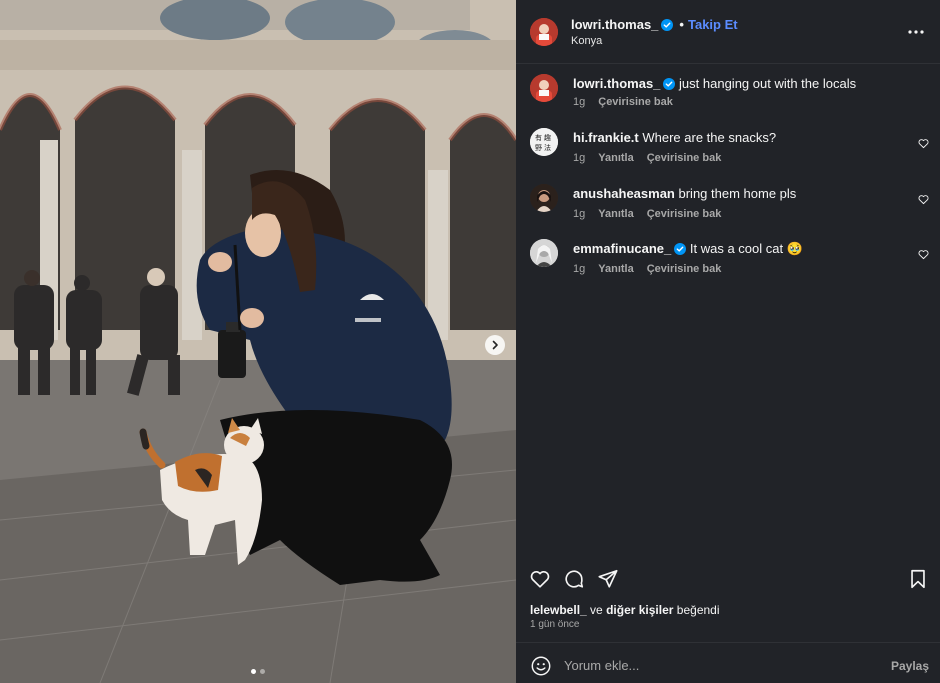 This screenshot has width=940, height=683. I want to click on comment-text: bring them home pls, so click(737, 193).